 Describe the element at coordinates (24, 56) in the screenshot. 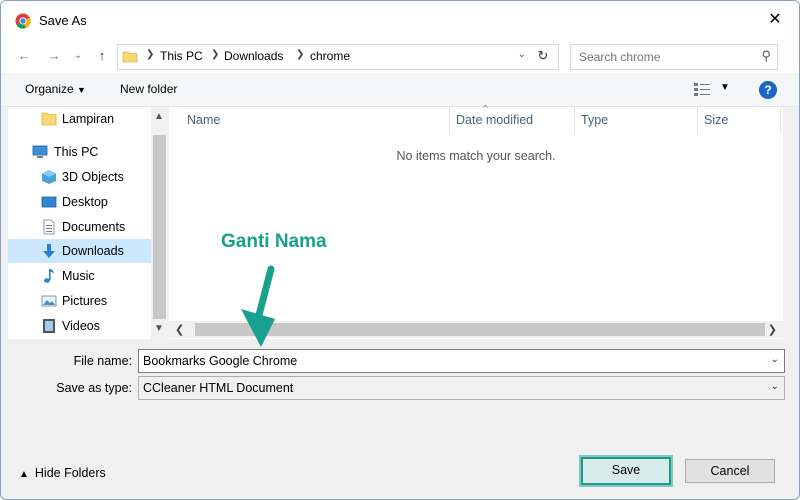

I see `back-arrow-icon: ←` at that location.